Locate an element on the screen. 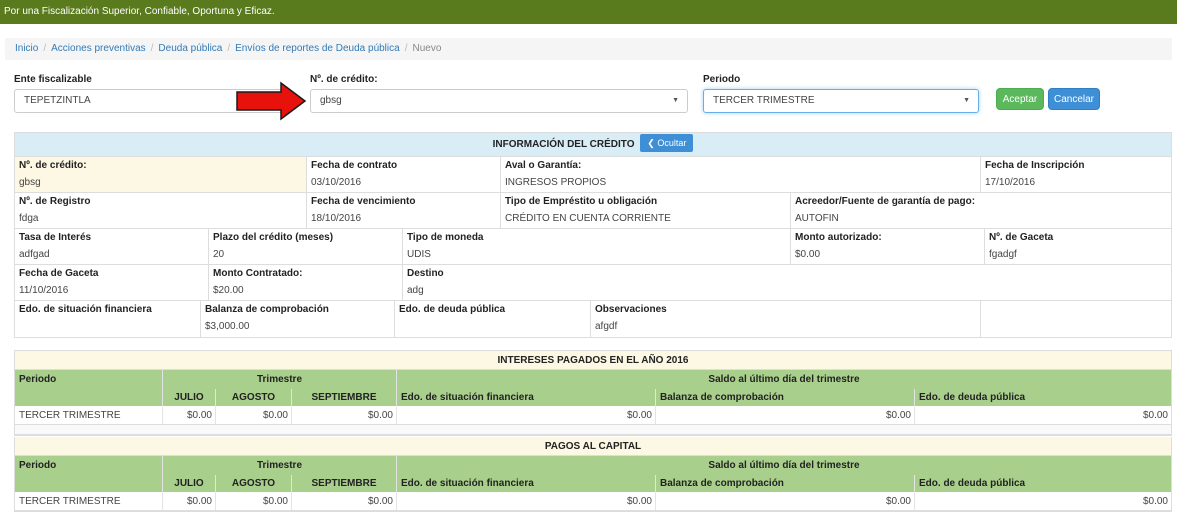  info-value: INGRESOS PROPIOS is located at coordinates (556, 182).